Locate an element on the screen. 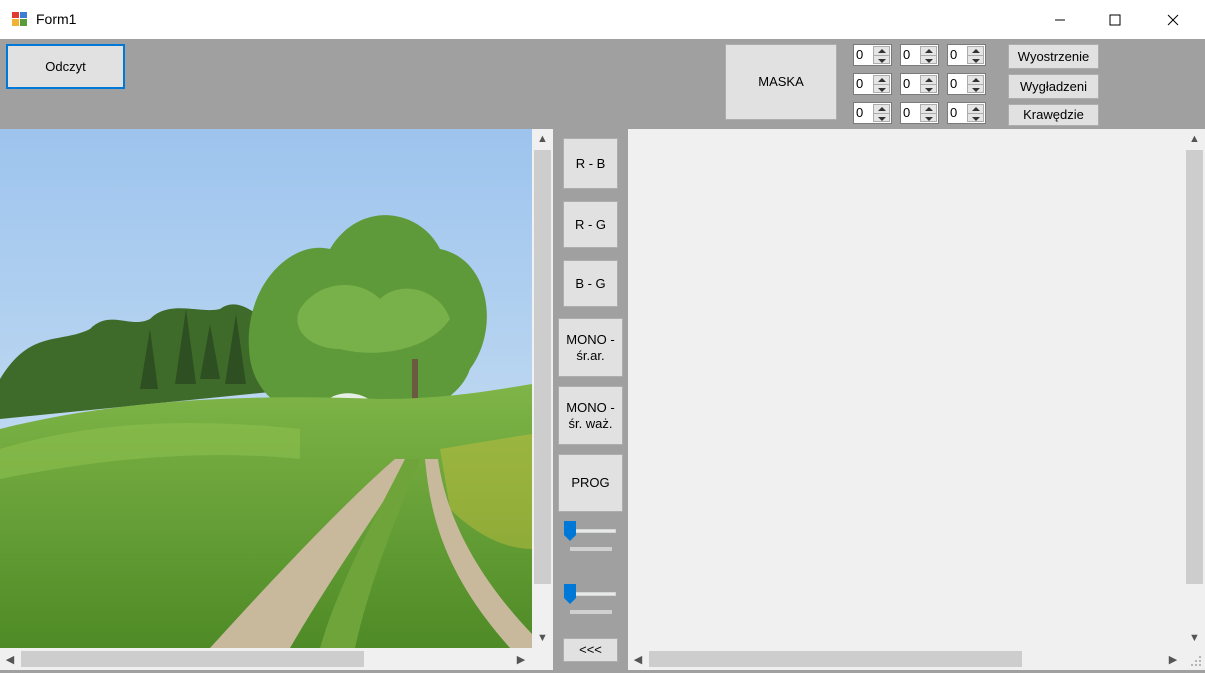 The height and width of the screenshot is (673, 1205). mono-weighted-label-2: śr. waż. is located at coordinates (590, 423).